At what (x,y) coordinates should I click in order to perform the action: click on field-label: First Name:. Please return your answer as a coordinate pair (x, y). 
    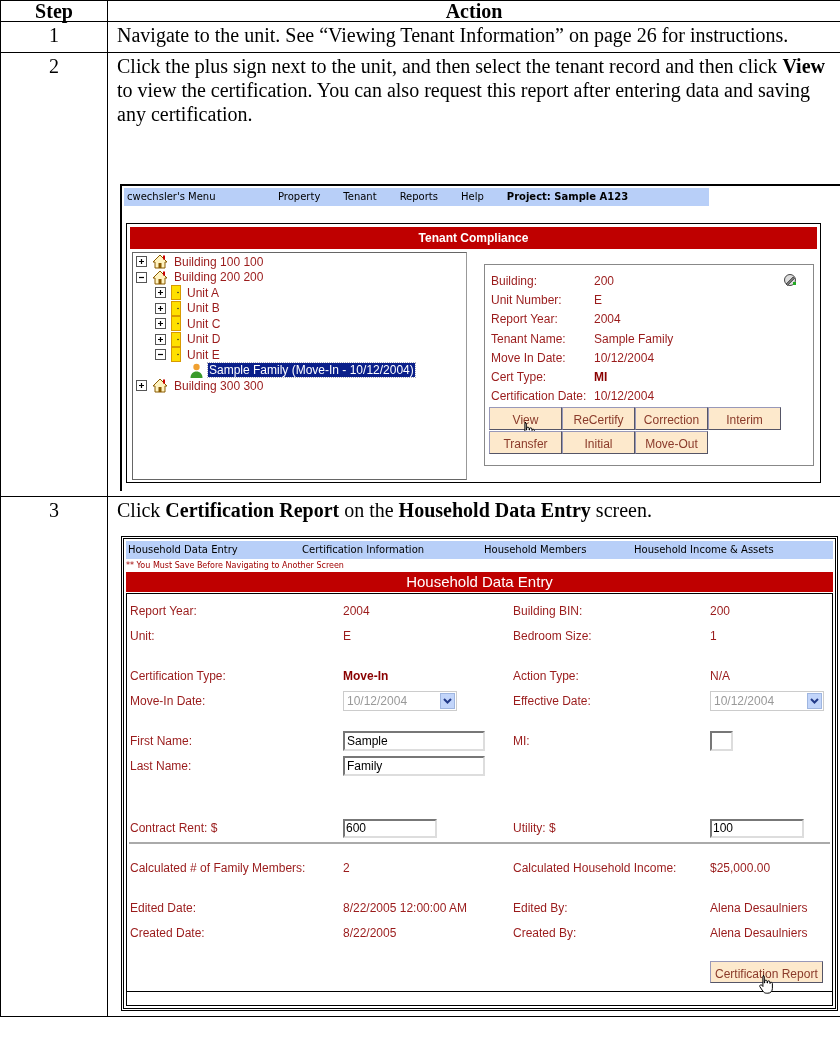
    Looking at the image, I should click on (161, 741).